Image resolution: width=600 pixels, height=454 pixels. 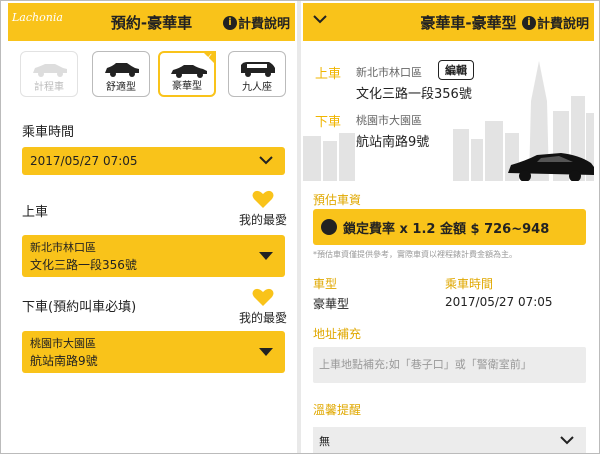 I want to click on car-type-label: 九人座, so click(x=257, y=87).